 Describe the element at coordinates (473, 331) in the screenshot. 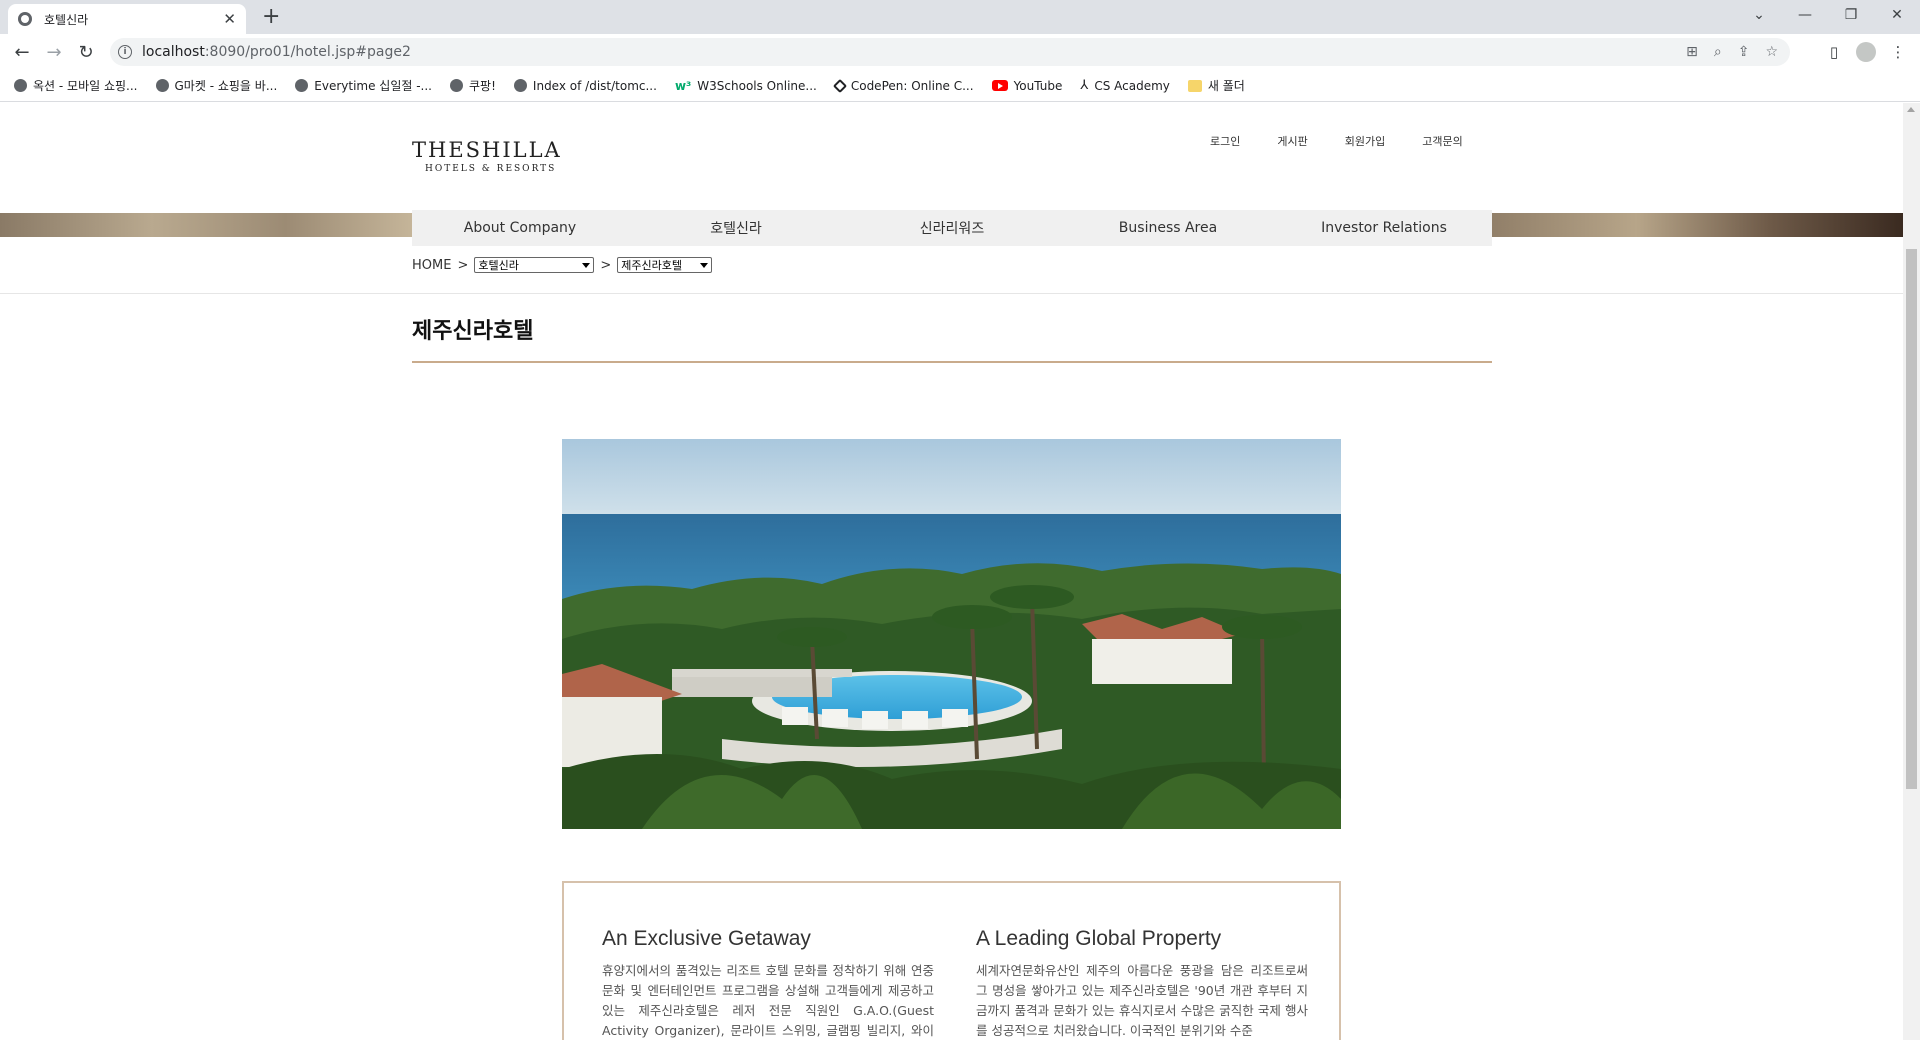

I see `page-title: 제주신라호텔` at that location.